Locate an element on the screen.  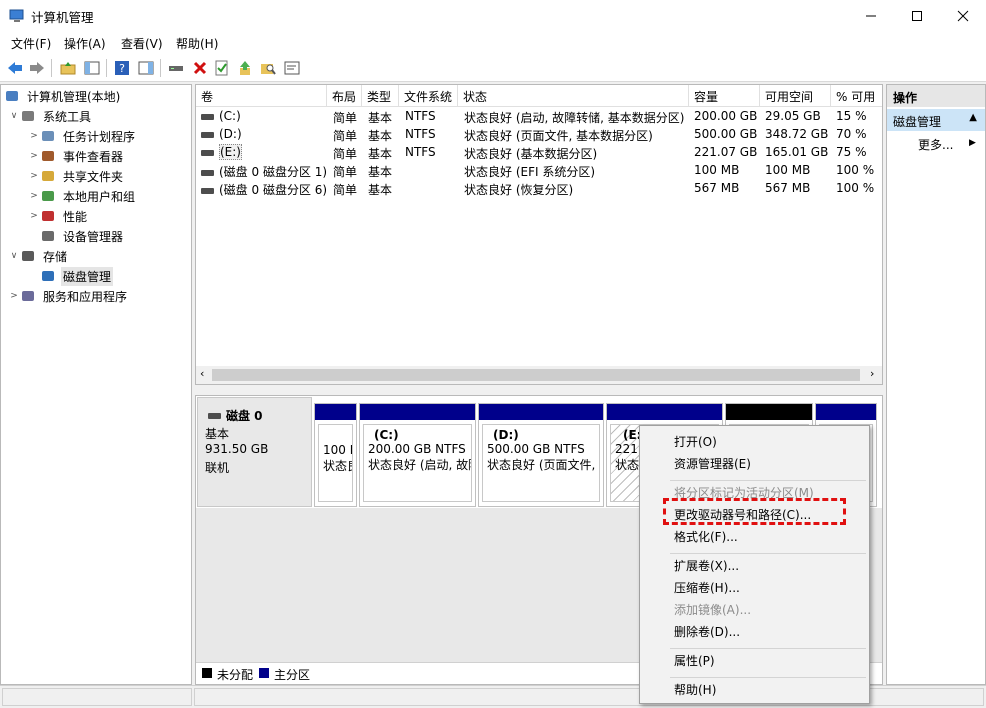
connect-drive-button is located at coordinates (176, 68).